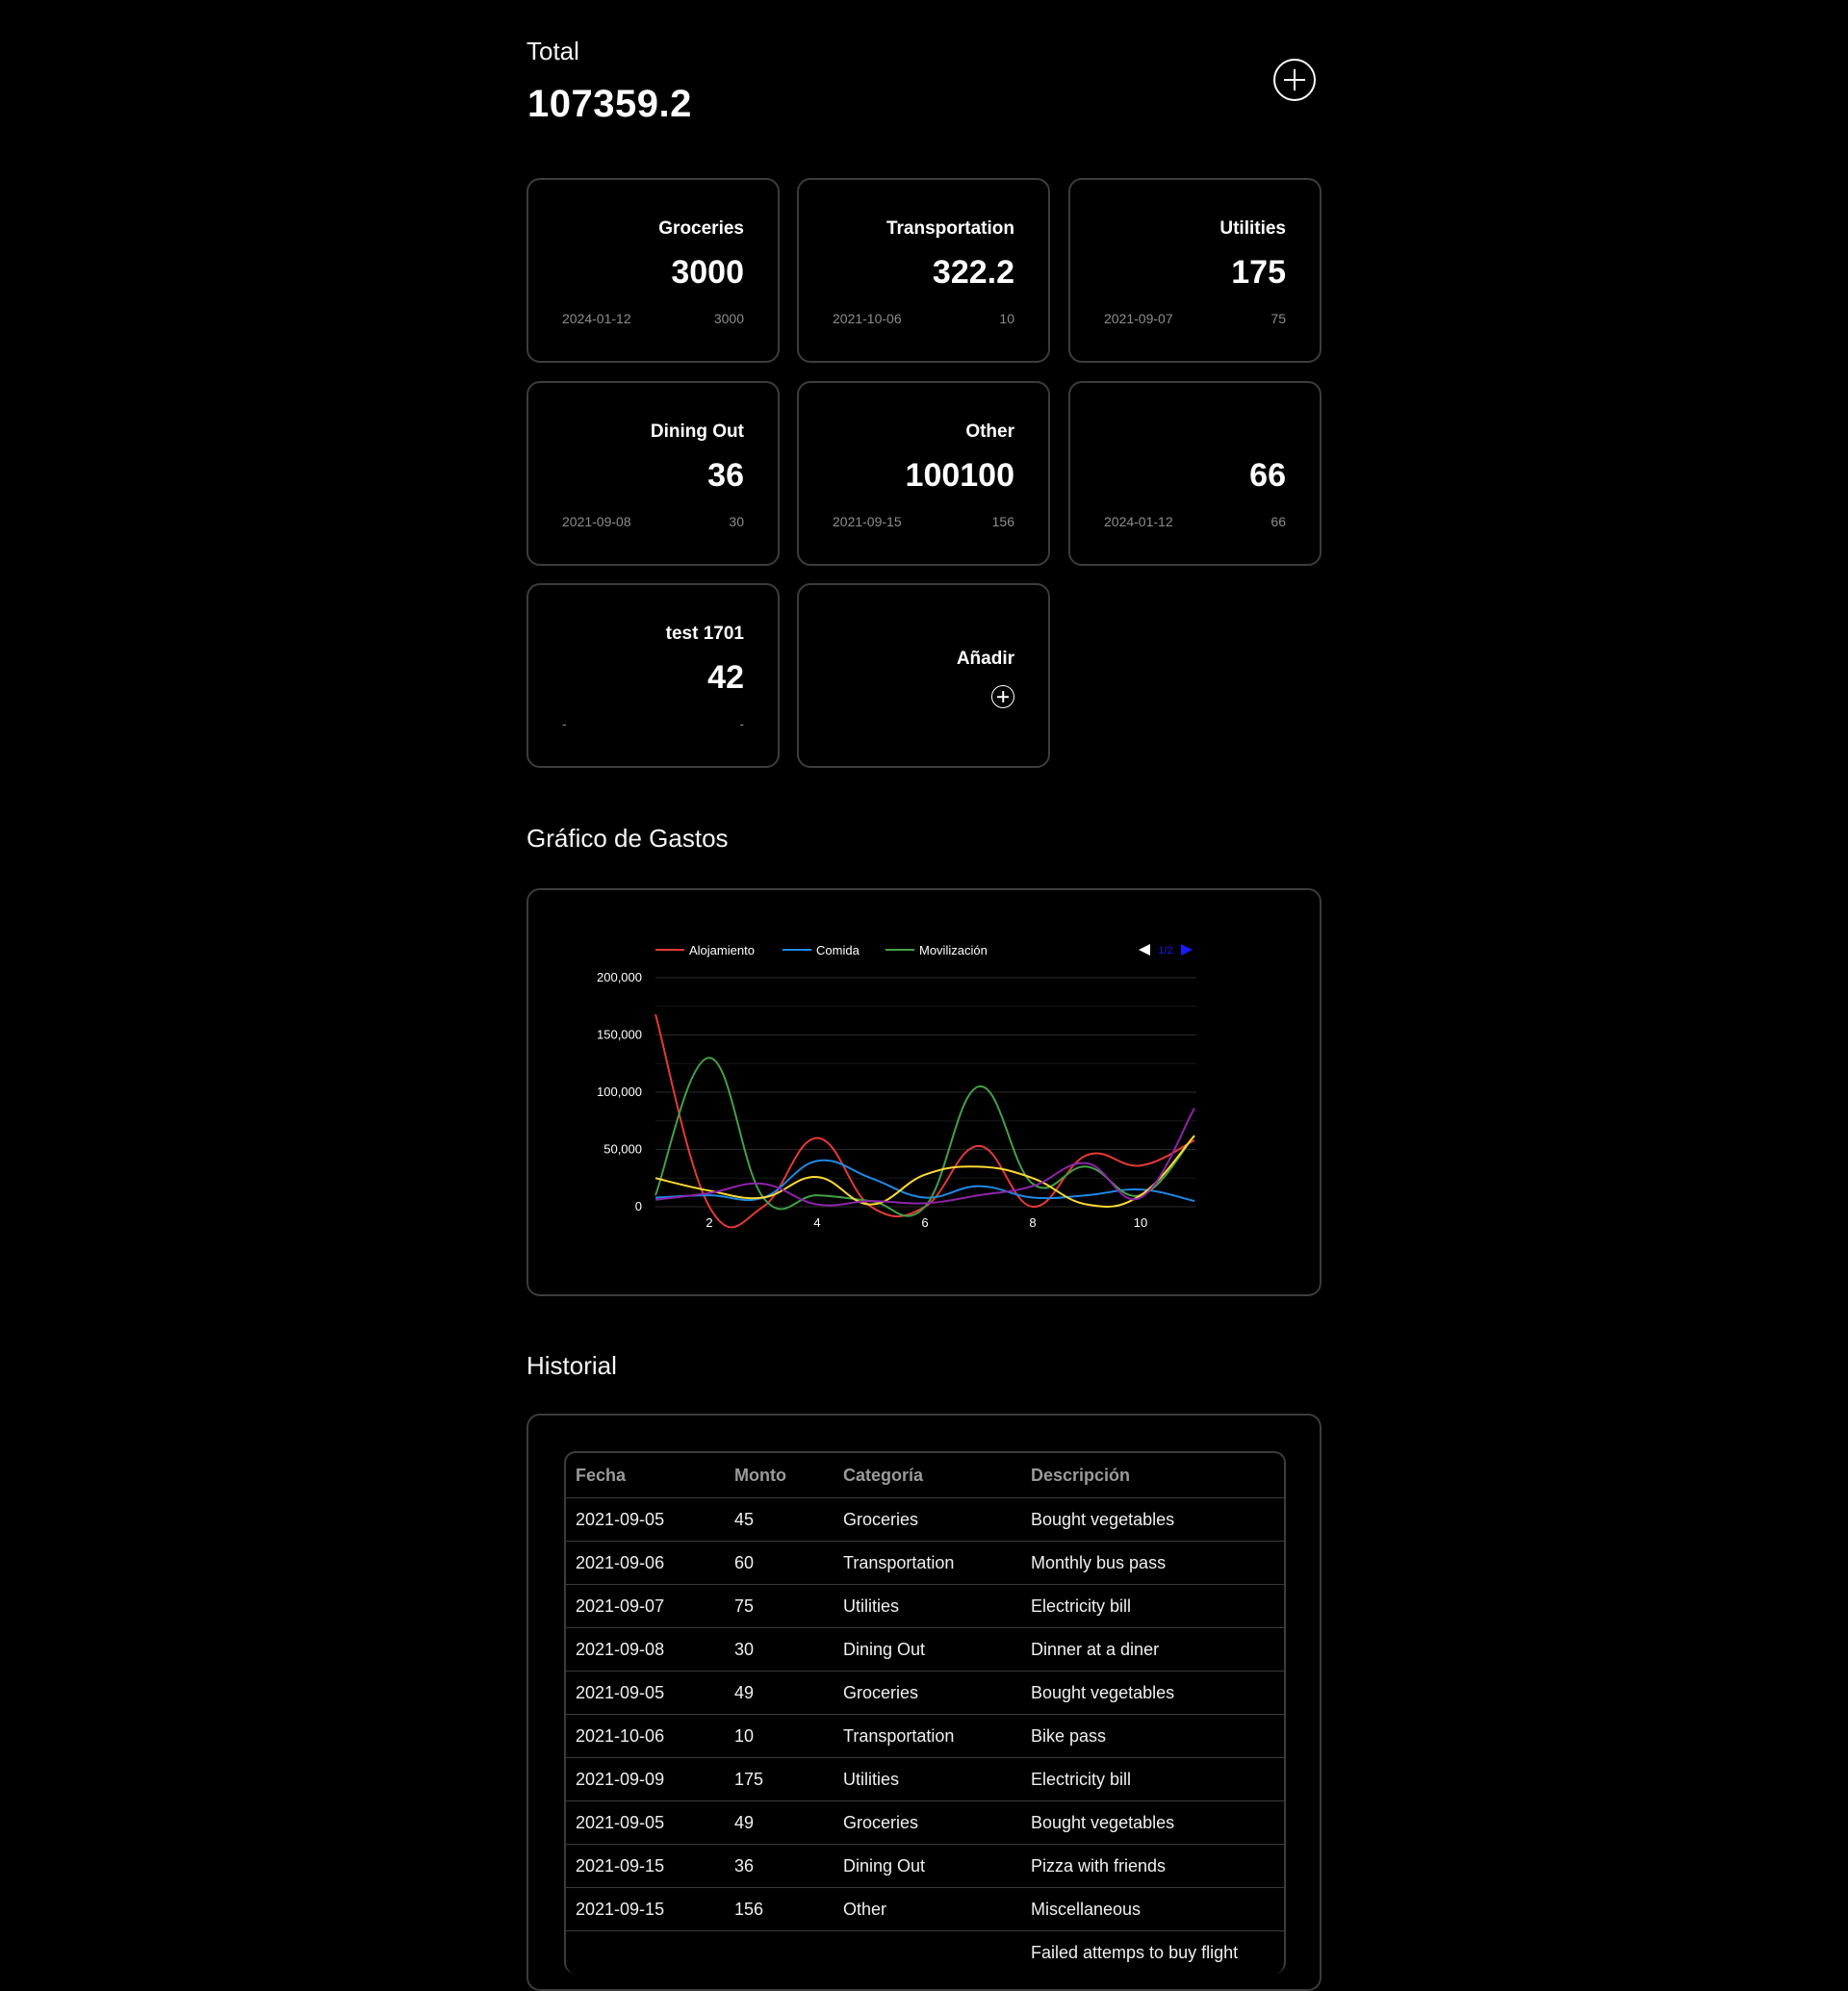 This screenshot has width=1848, height=1991. I want to click on legend-label: Alojamiento, so click(722, 950).